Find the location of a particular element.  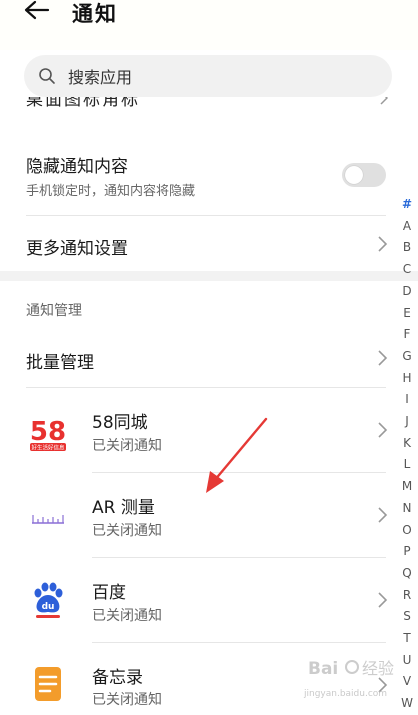

index-letter: # is located at coordinates (407, 205).